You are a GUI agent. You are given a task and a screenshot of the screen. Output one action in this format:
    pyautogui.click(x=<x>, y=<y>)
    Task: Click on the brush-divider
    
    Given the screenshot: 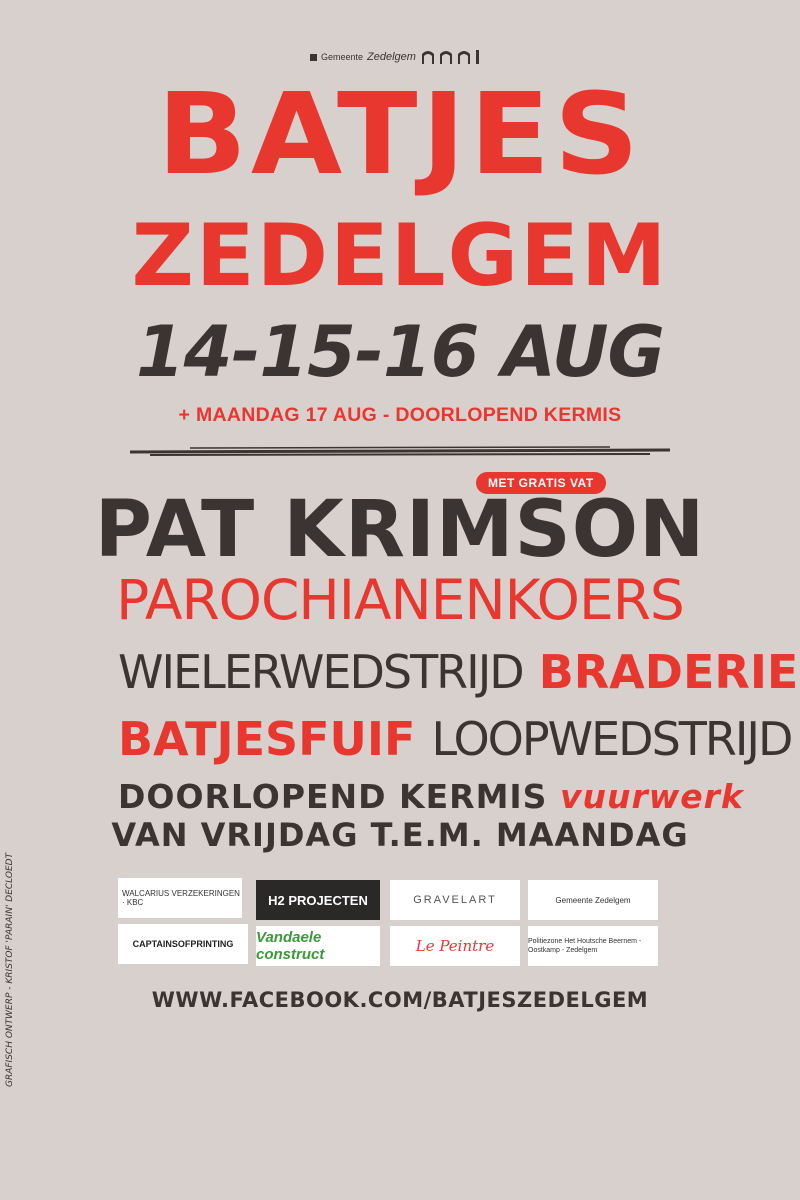 What is the action you would take?
    pyautogui.click(x=400, y=451)
    